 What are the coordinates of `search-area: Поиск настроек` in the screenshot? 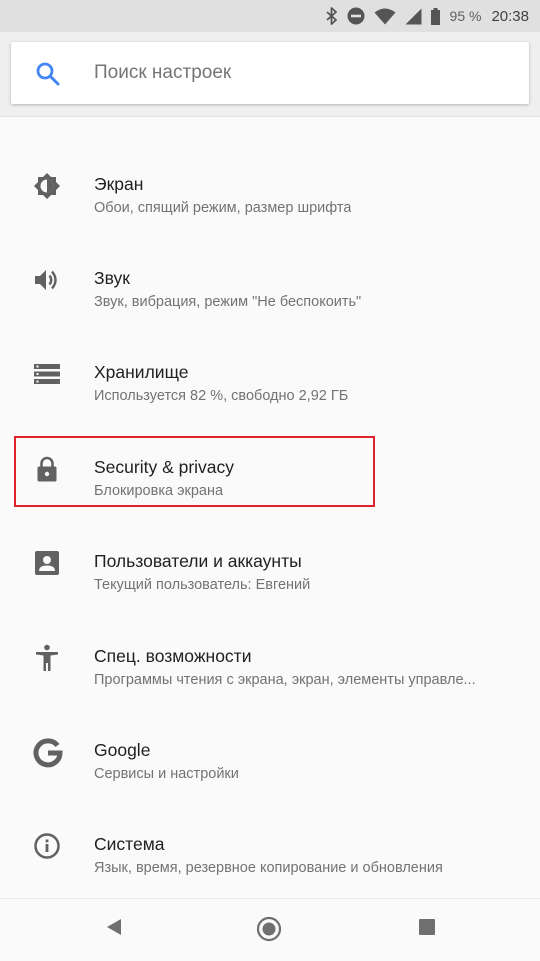 It's located at (270, 74).